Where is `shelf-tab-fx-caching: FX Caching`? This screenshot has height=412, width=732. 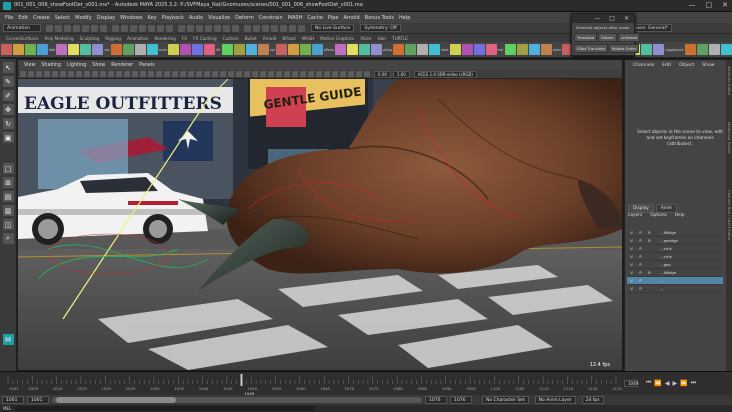
shelf-tab-fx-caching: FX Caching is located at coordinates (205, 38).